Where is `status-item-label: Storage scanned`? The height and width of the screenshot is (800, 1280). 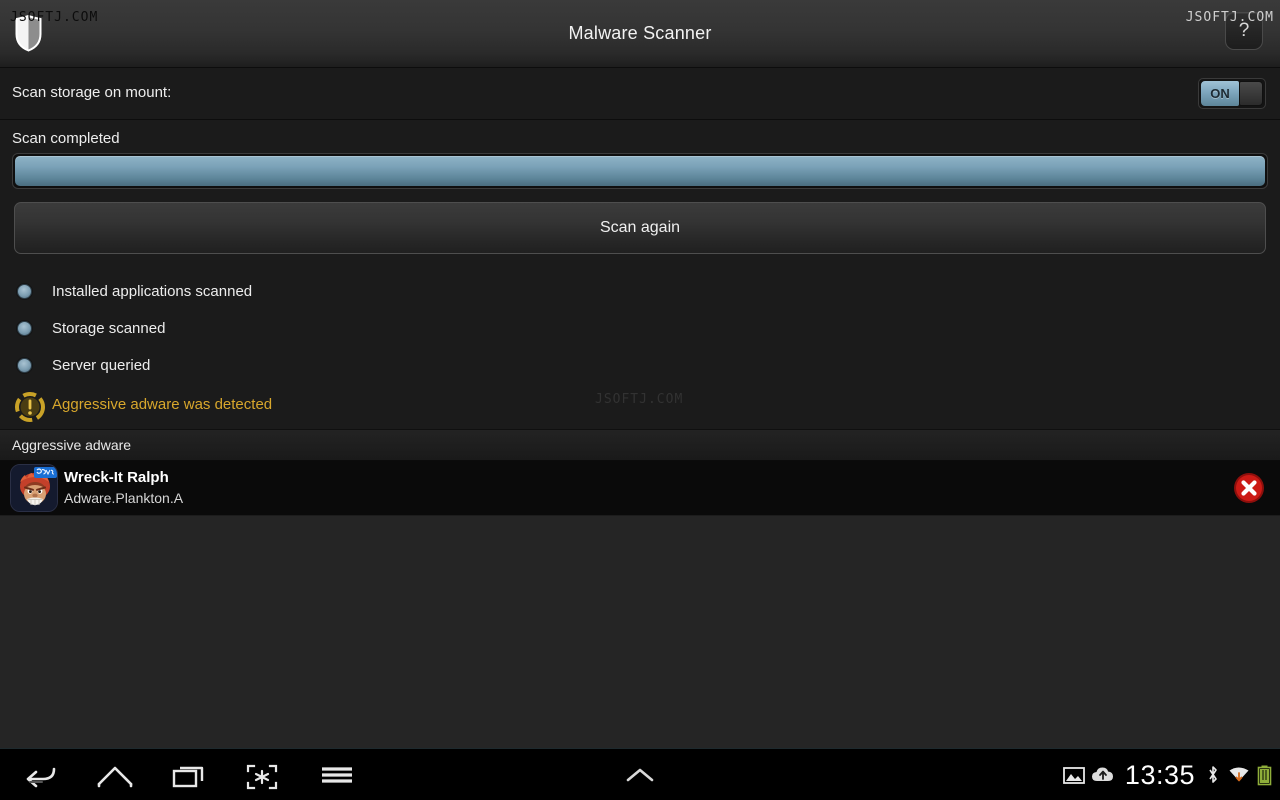
status-item-label: Storage scanned is located at coordinates (109, 328).